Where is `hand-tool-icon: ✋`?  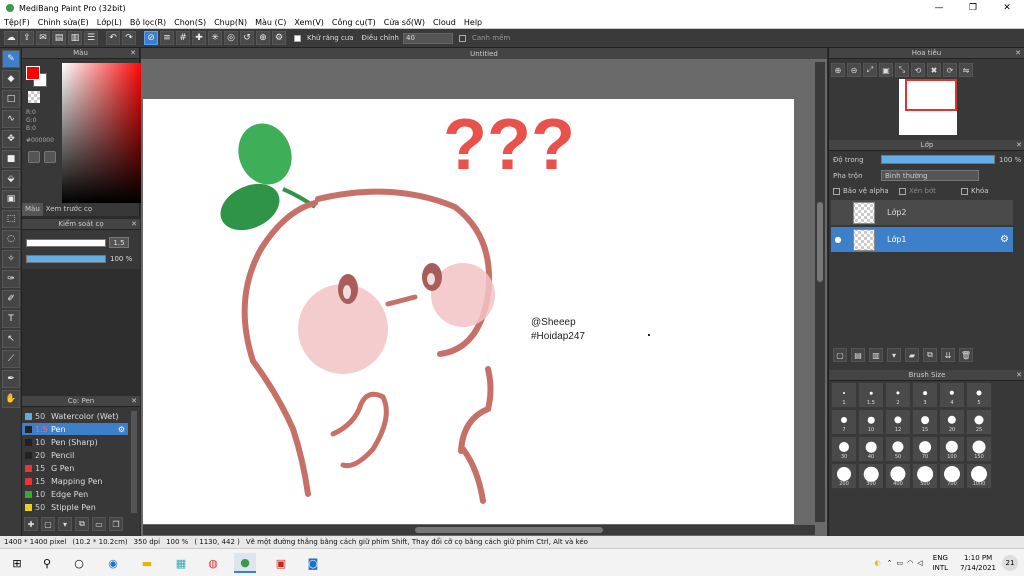
hand-tool-icon: ✋ is located at coordinates (11, 399).